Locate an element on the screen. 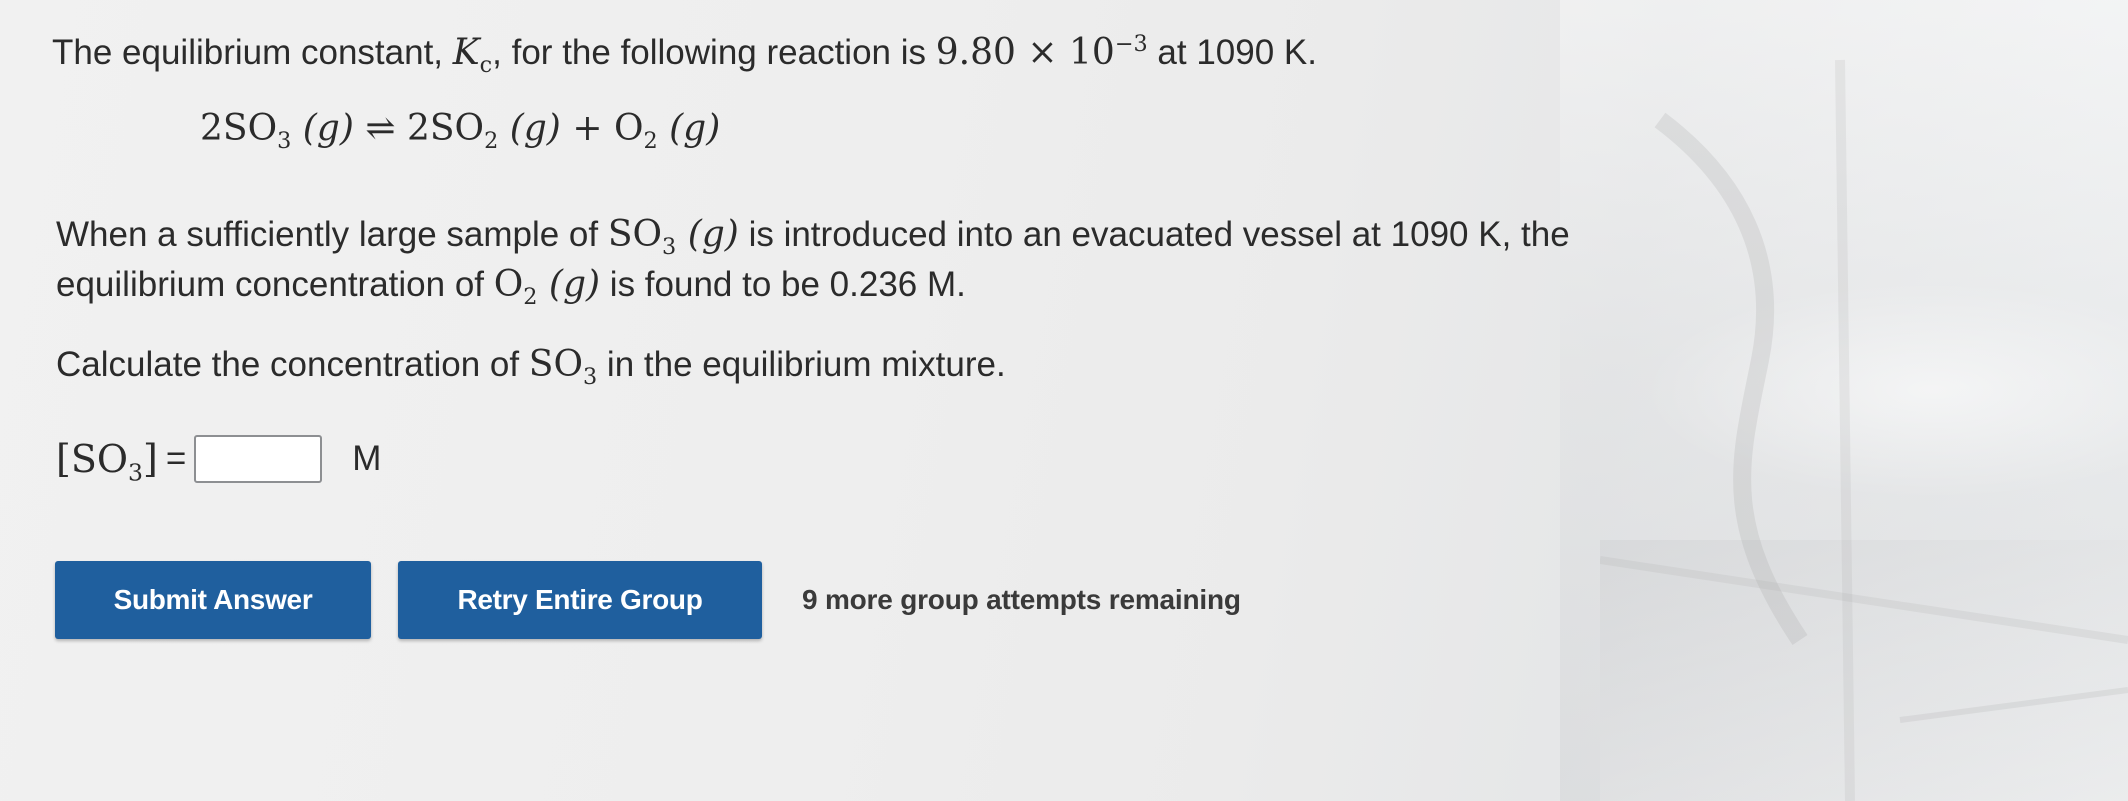  answer-label-open: [SO is located at coordinates (92, 459).